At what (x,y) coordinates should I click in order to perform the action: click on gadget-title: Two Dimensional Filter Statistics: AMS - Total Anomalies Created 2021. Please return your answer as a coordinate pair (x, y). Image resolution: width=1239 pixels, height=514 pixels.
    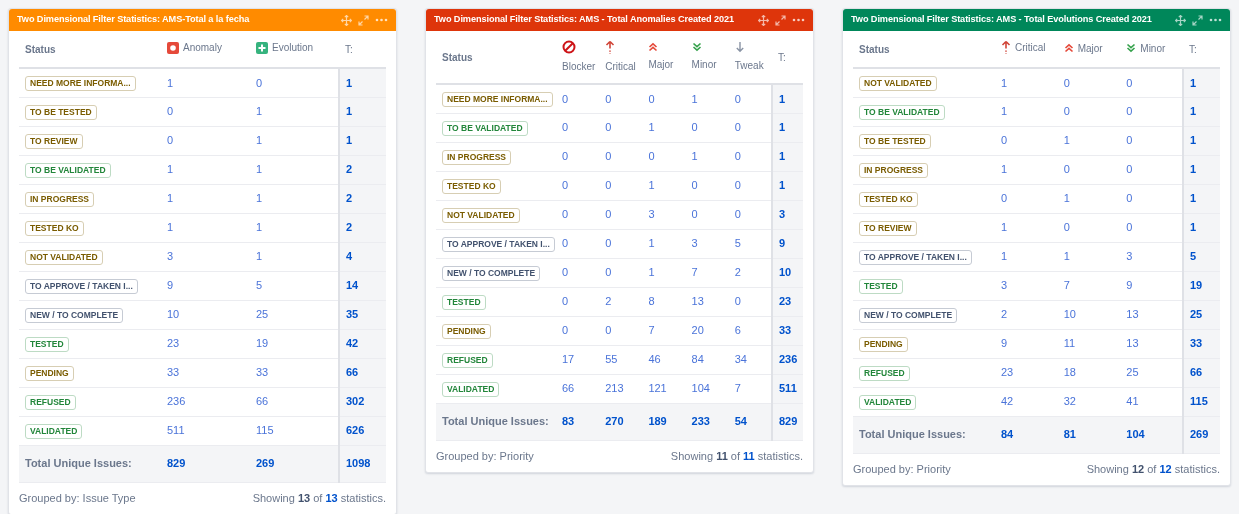
    Looking at the image, I should click on (584, 20).